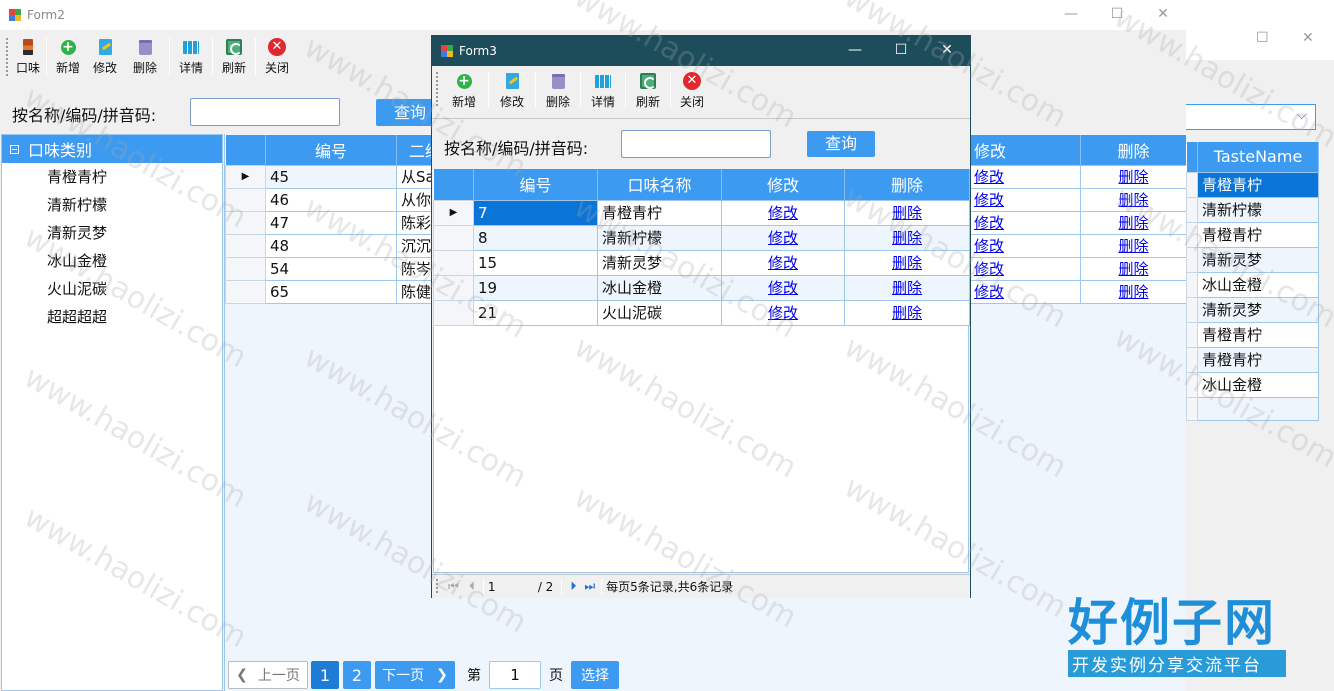 This screenshot has width=1334, height=691. I want to click on collapse-icon, so click(14, 149).